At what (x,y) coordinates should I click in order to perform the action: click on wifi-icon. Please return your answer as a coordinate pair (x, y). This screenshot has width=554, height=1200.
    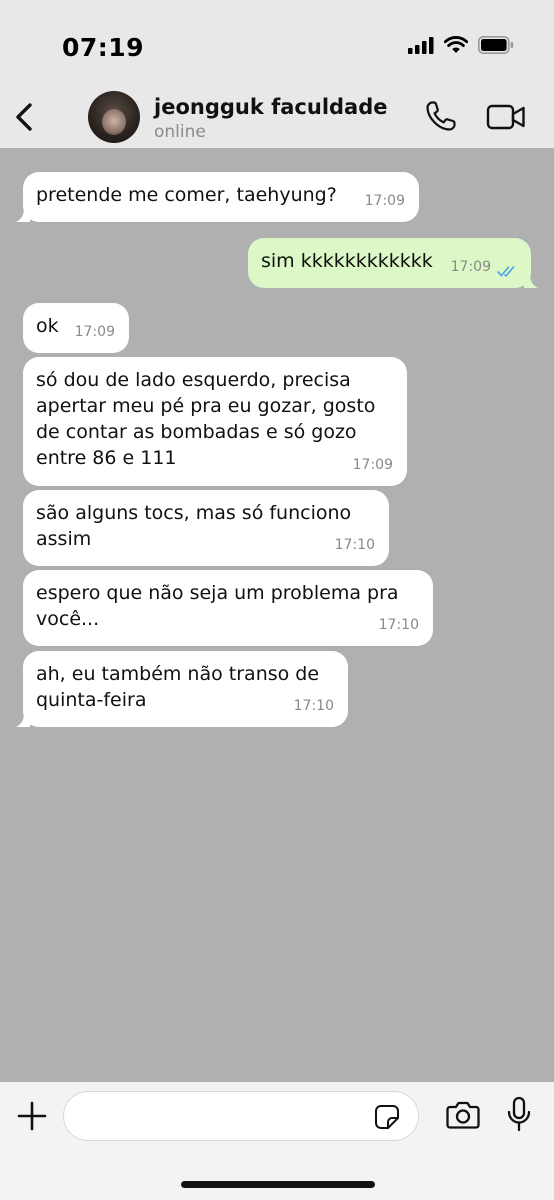
    Looking at the image, I should click on (456, 44).